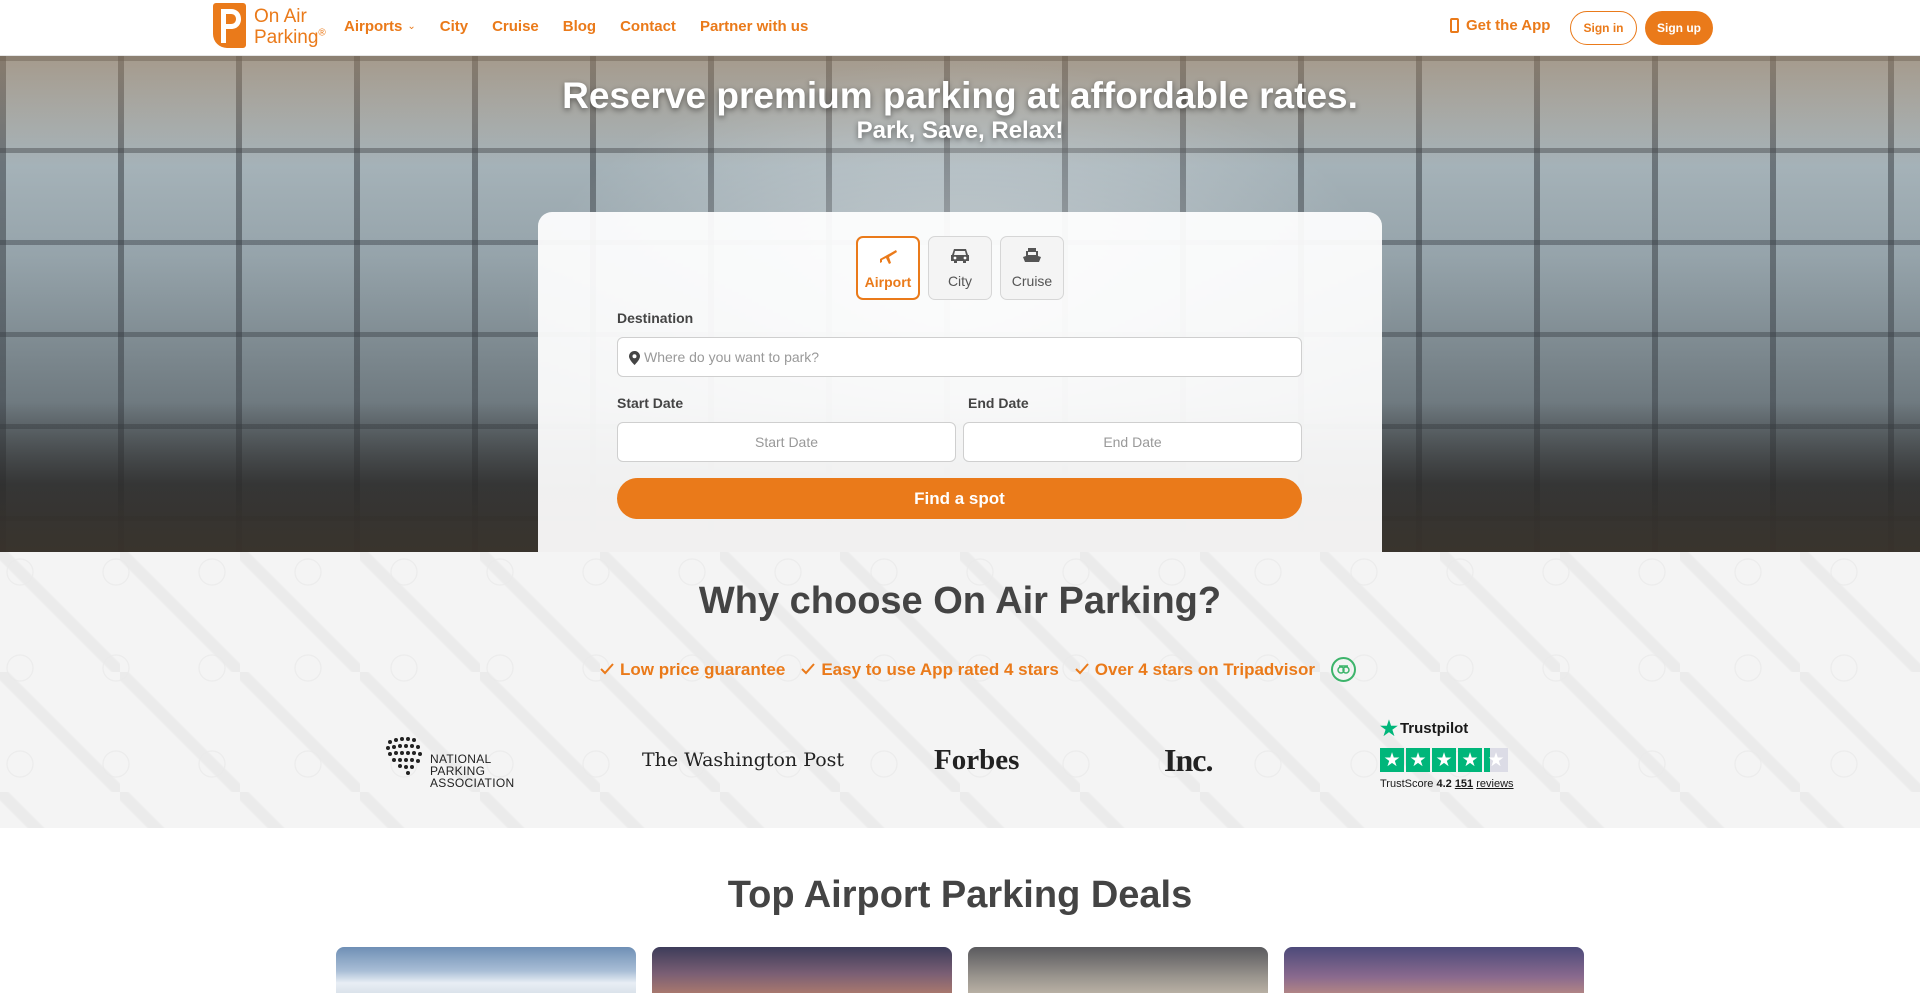 This screenshot has width=1920, height=993. I want to click on mode-cruise-button: Cruise, so click(1032, 268).